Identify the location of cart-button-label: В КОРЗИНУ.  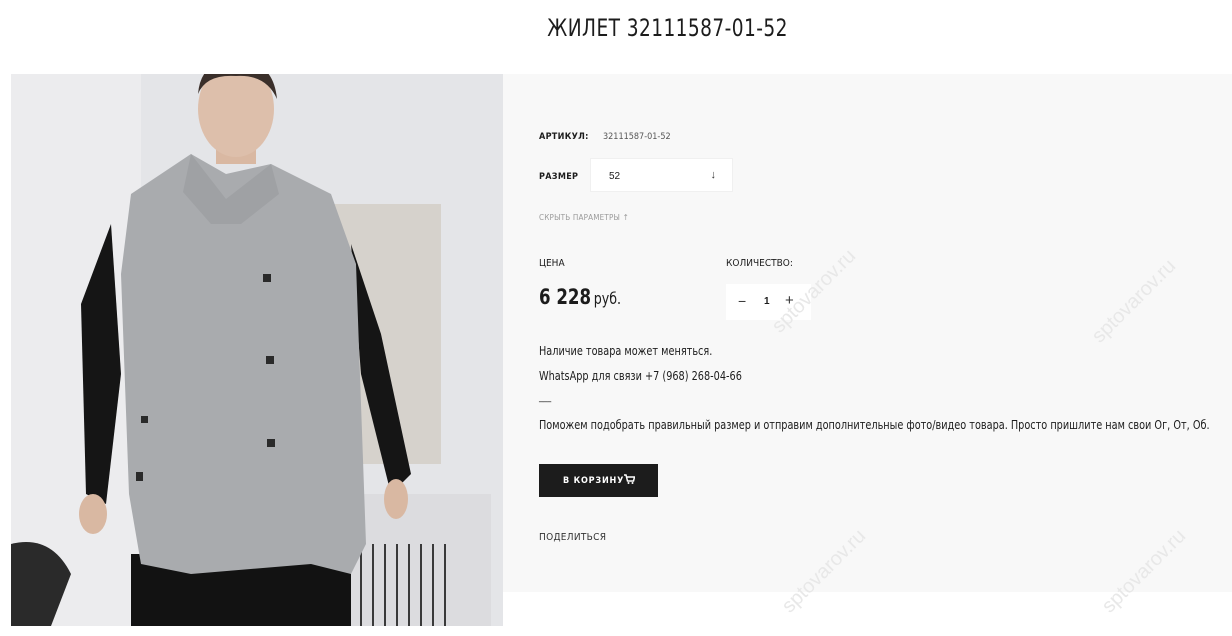
(594, 481).